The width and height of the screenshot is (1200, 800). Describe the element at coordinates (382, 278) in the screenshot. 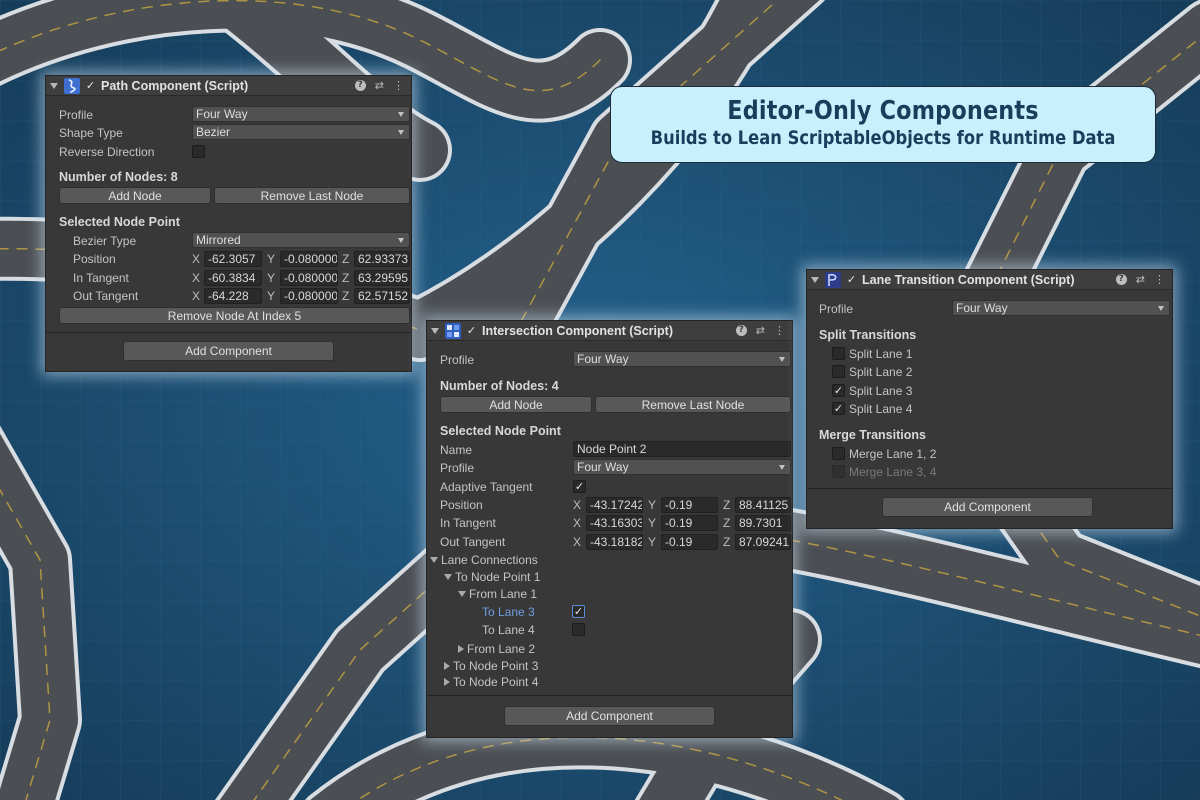

I see `in-tangent-z-field: 63.29595` at that location.